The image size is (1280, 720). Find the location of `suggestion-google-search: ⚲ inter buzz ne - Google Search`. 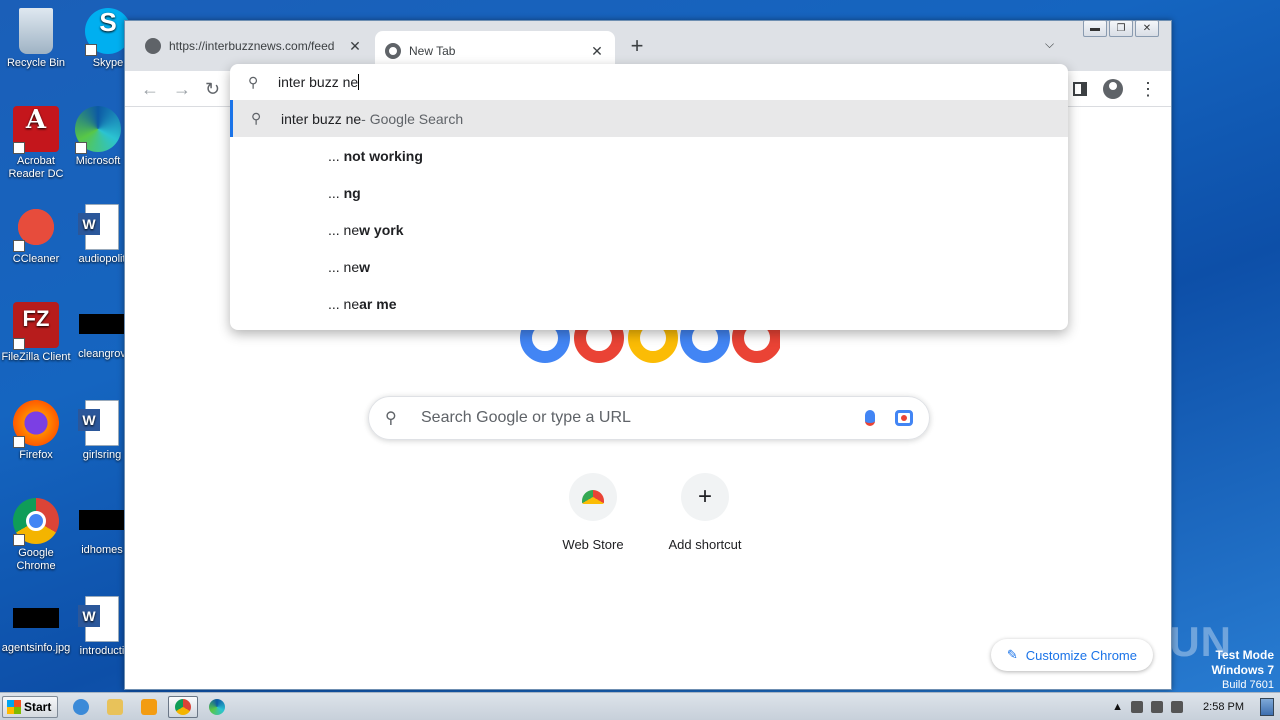

suggestion-google-search: ⚲ inter buzz ne - Google Search is located at coordinates (649, 118).